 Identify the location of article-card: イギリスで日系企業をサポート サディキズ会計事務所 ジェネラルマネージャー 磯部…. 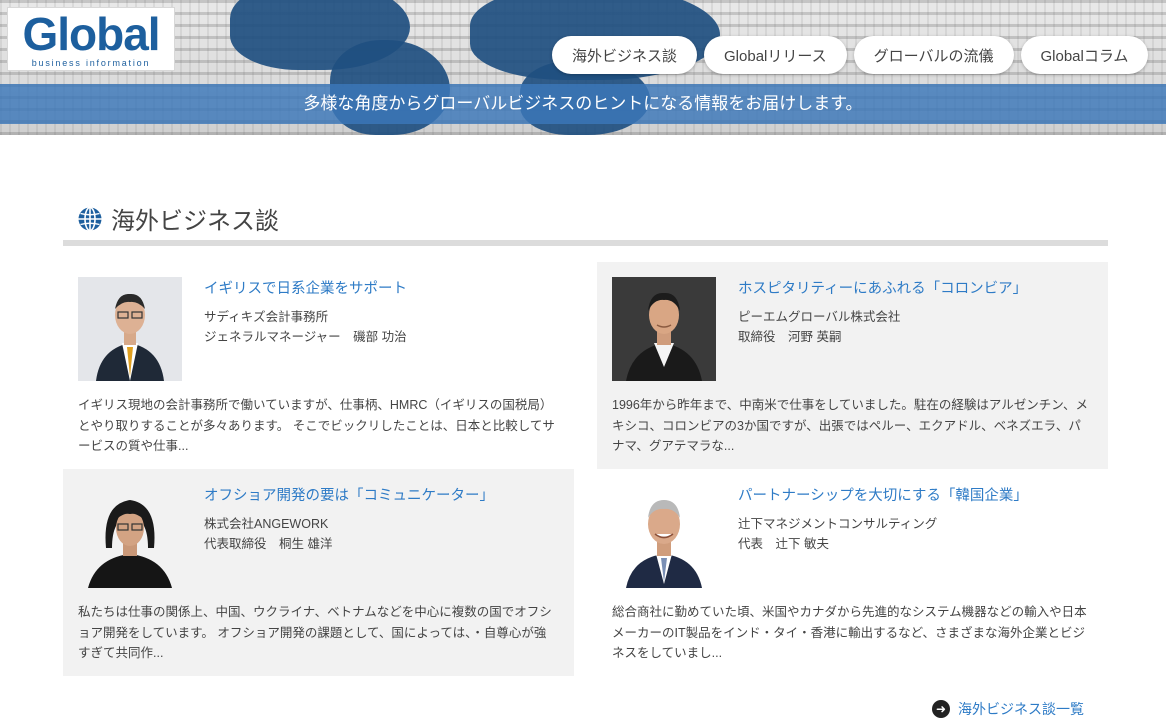
(318, 365).